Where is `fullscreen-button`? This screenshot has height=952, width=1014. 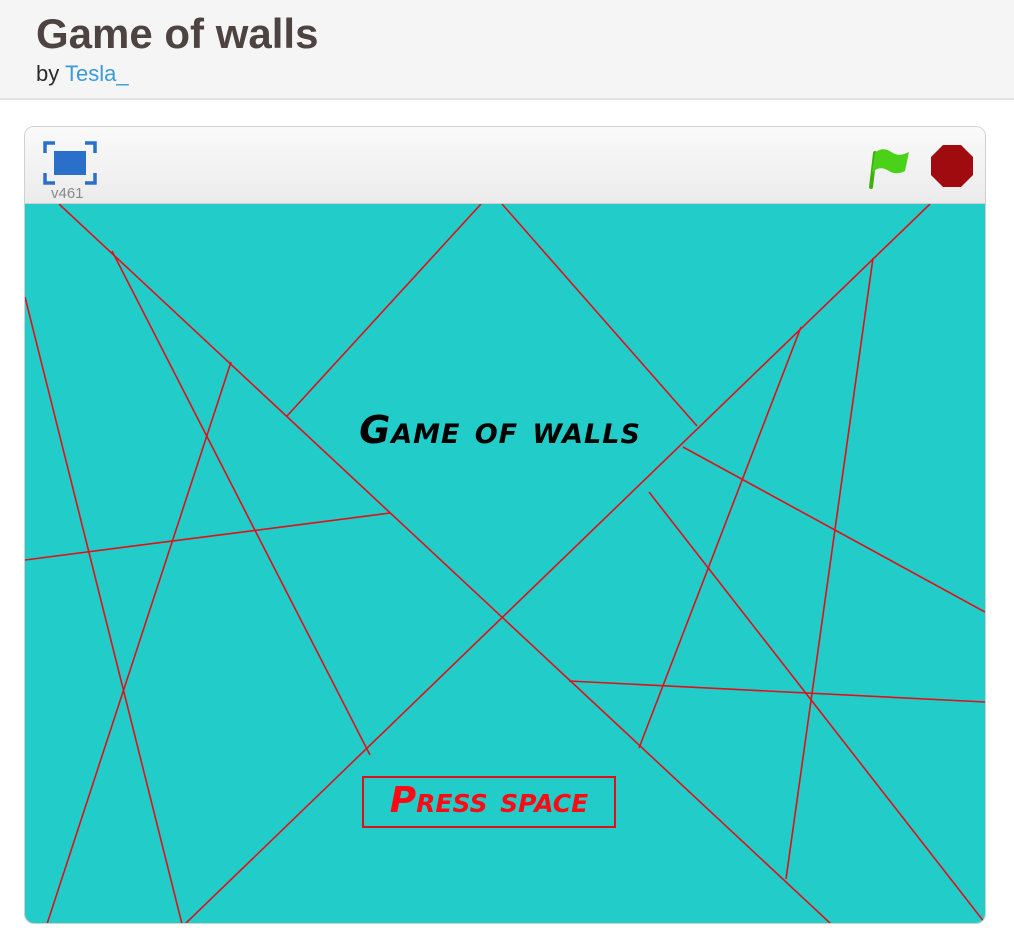 fullscreen-button is located at coordinates (70, 163).